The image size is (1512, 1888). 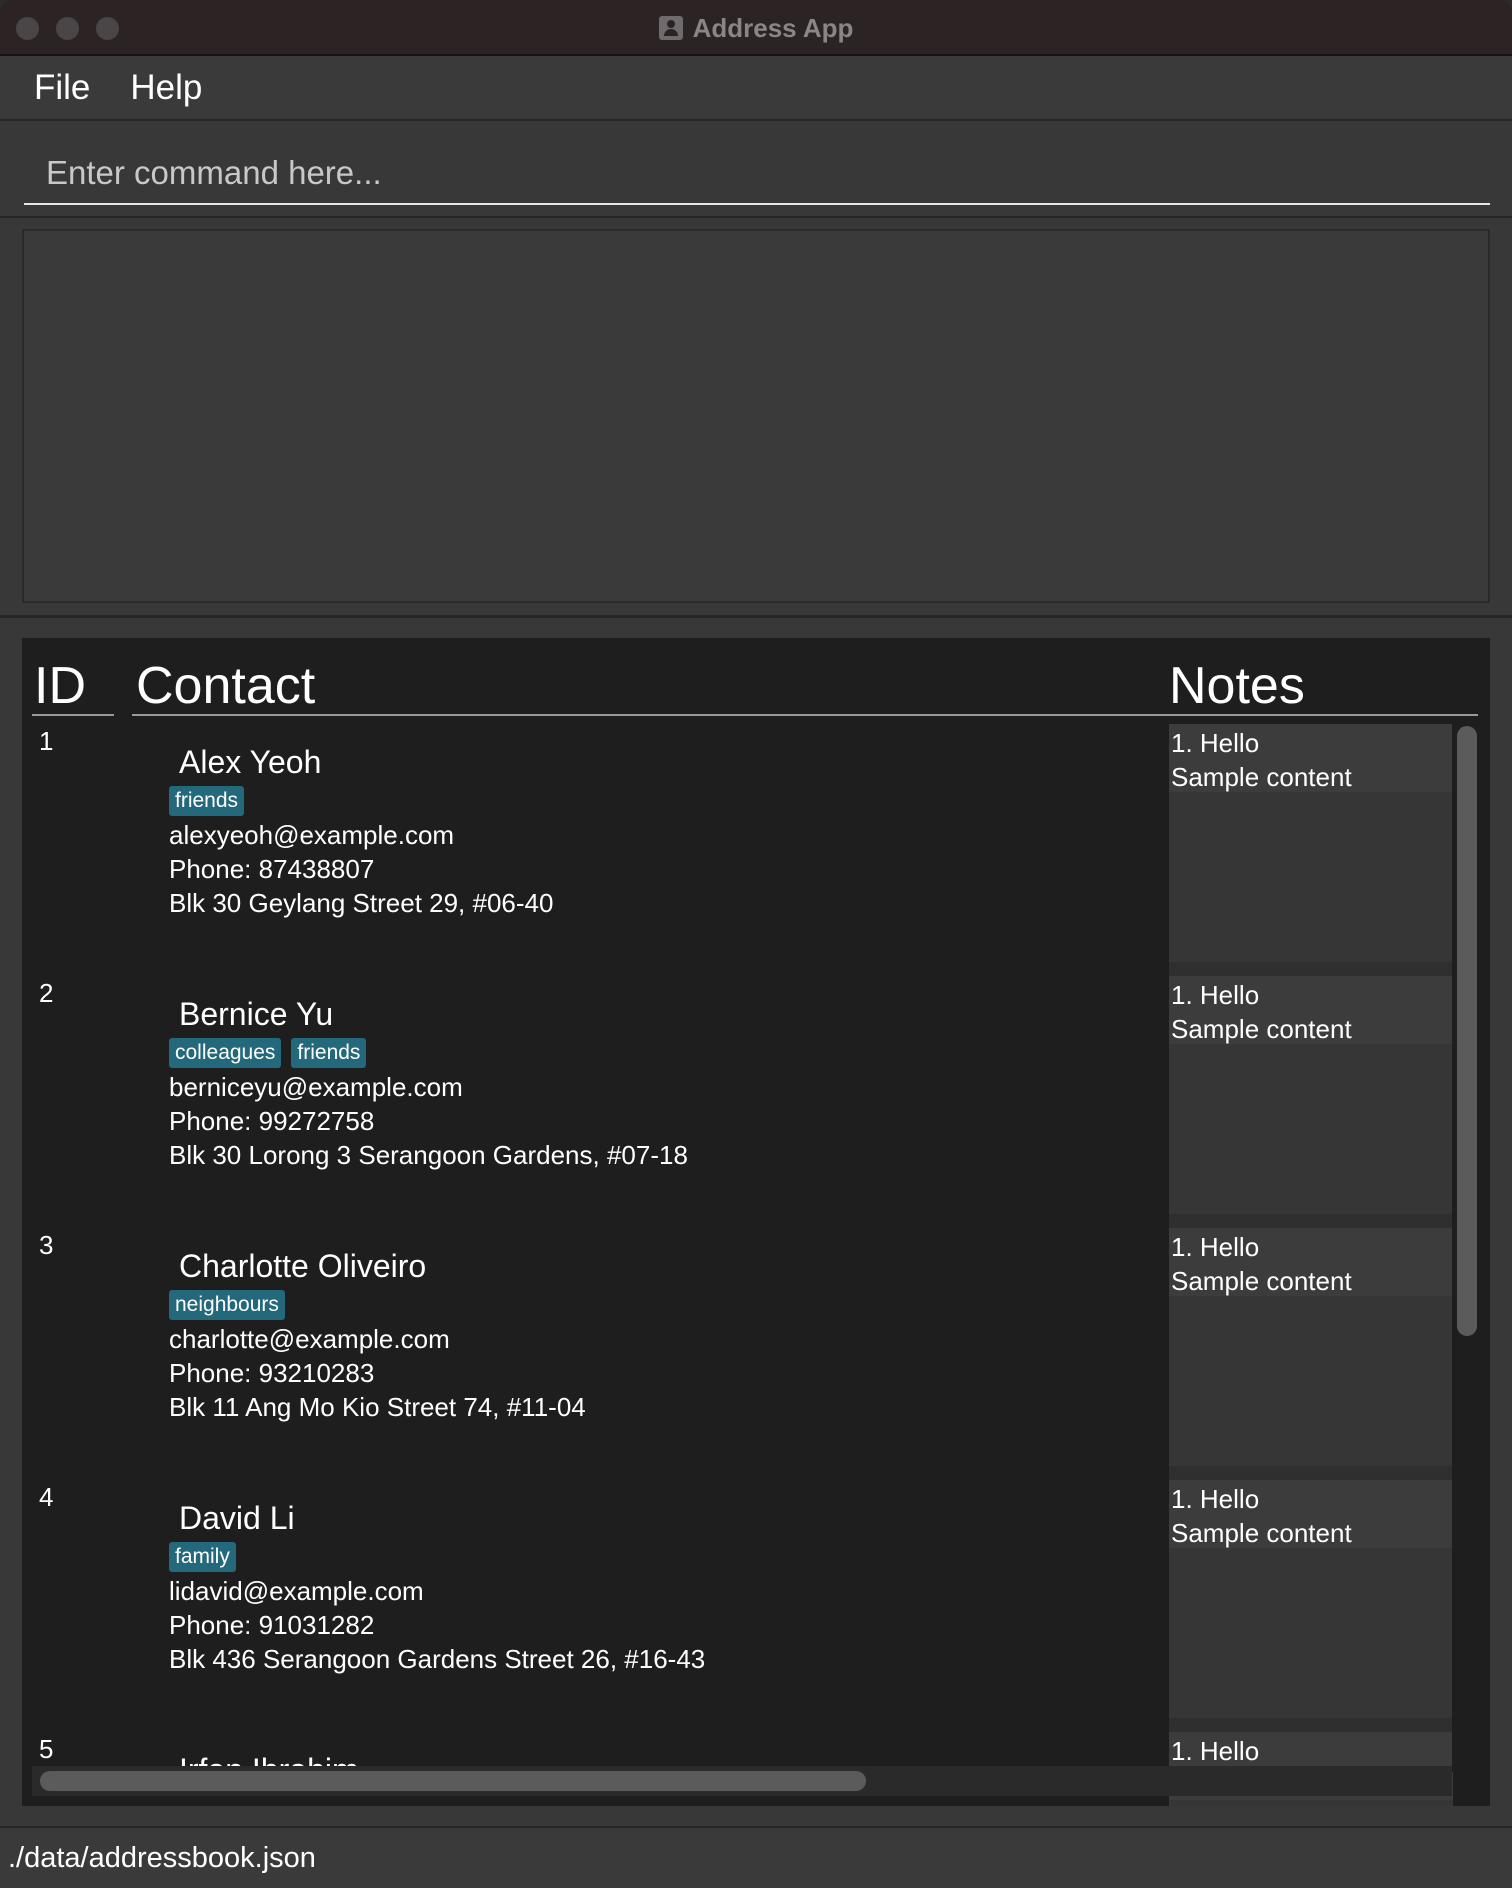 I want to click on contact-phone: Phone: 99272758, so click(x=272, y=1121).